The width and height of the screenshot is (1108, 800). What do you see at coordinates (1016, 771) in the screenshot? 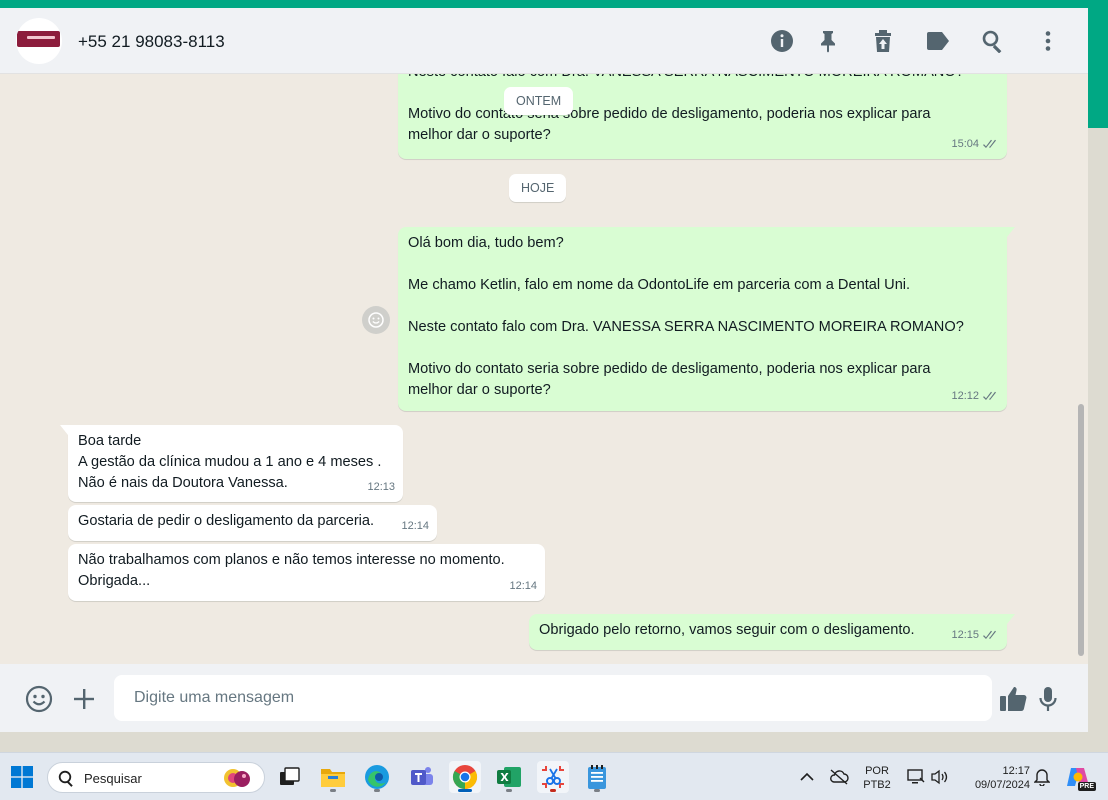
I see `clock-time: 12:17` at bounding box center [1016, 771].